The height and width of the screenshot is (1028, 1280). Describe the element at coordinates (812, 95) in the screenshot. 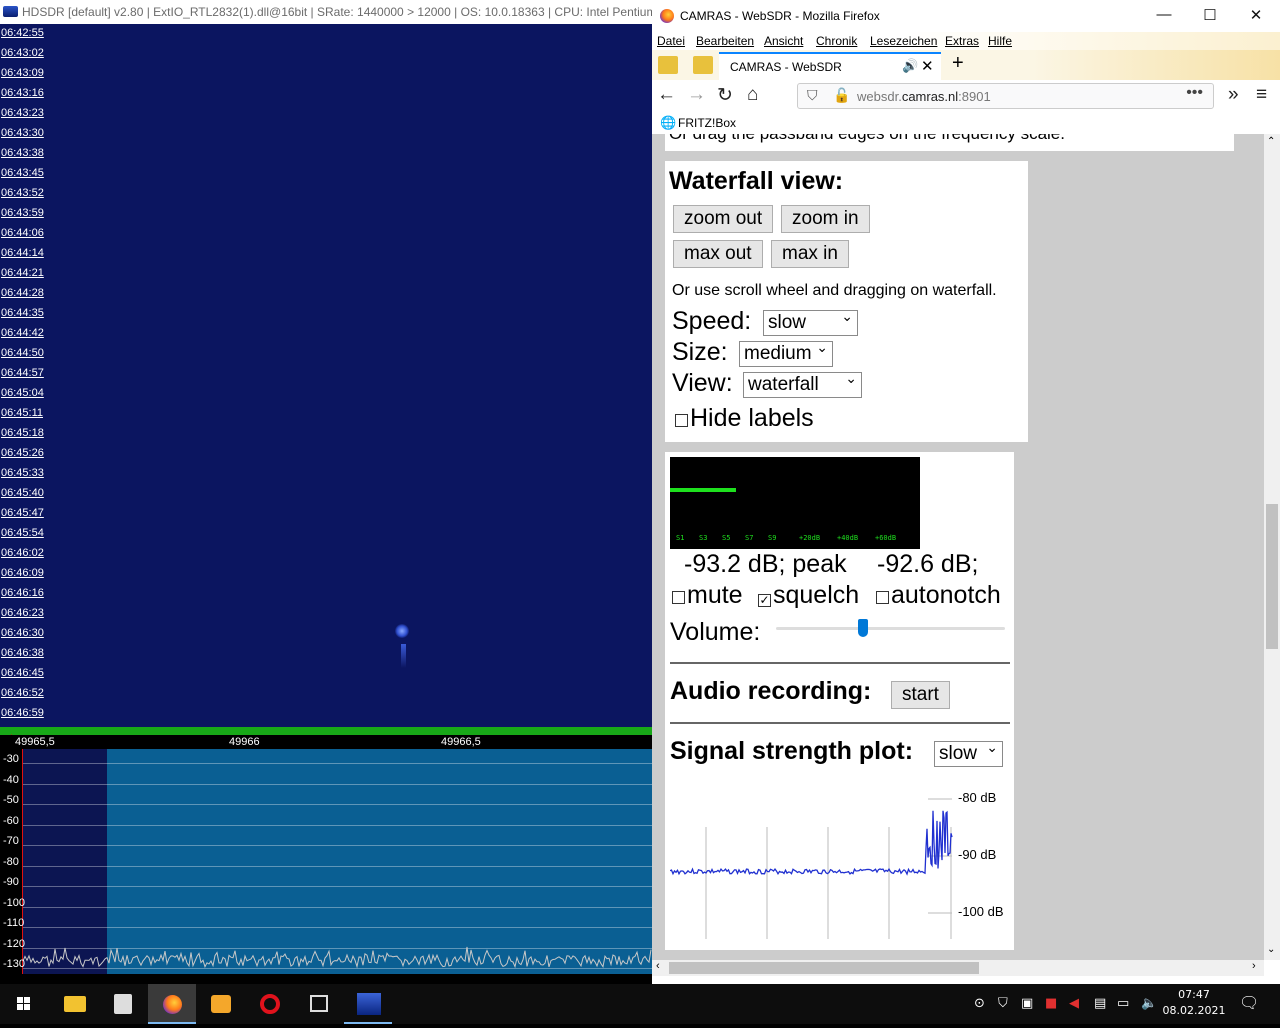

I see `shield-icon: ⛉` at that location.